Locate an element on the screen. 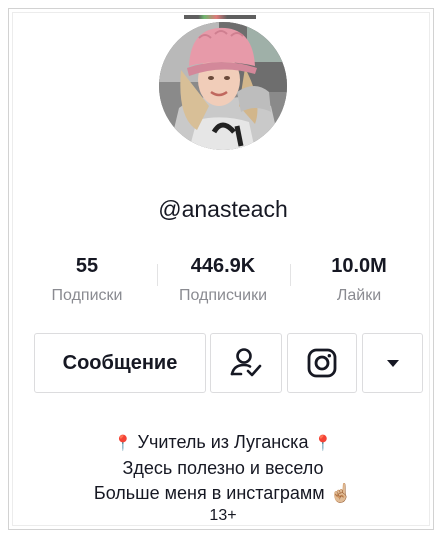  likes-count: 10.0M is located at coordinates (359, 266).